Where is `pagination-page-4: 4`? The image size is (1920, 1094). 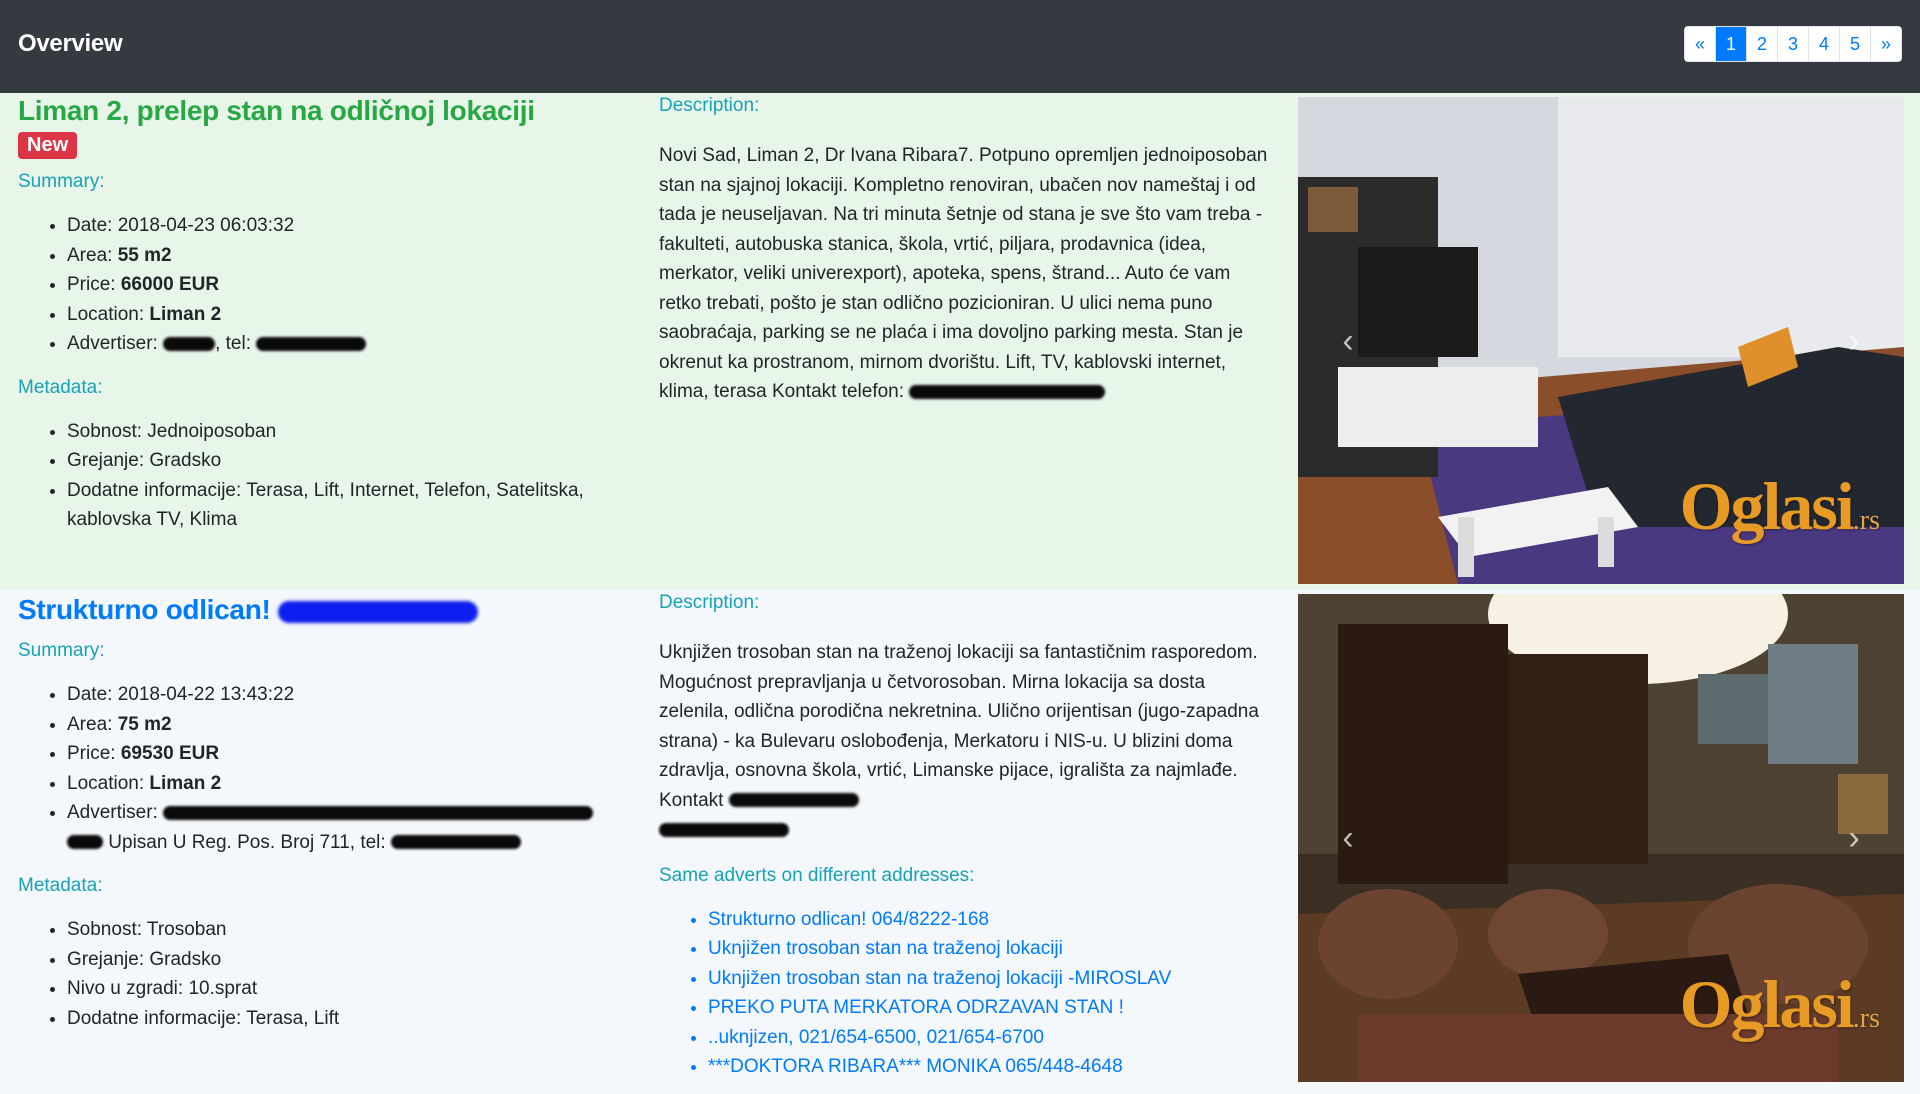
pagination-page-4: 4 is located at coordinates (1823, 44).